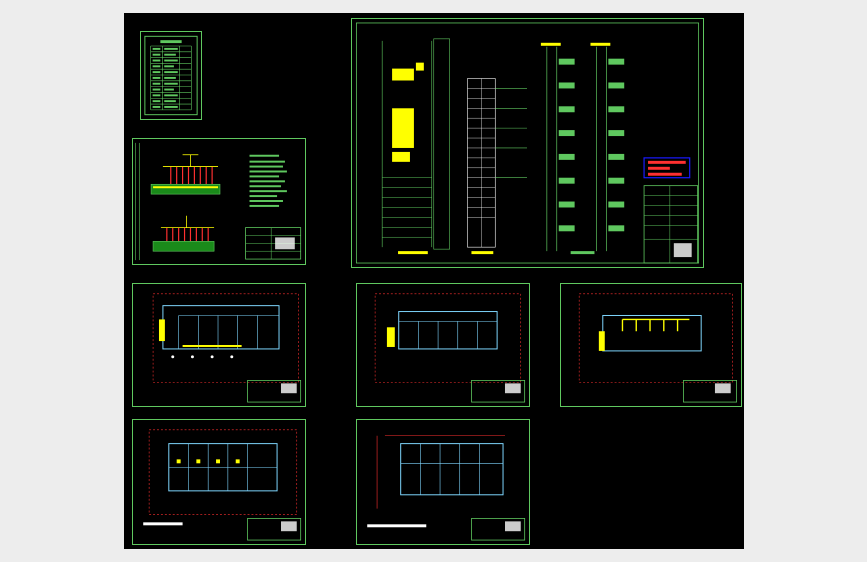 This screenshot has width=867, height=562. I want to click on roof-plan-drawing, so click(446, 488).